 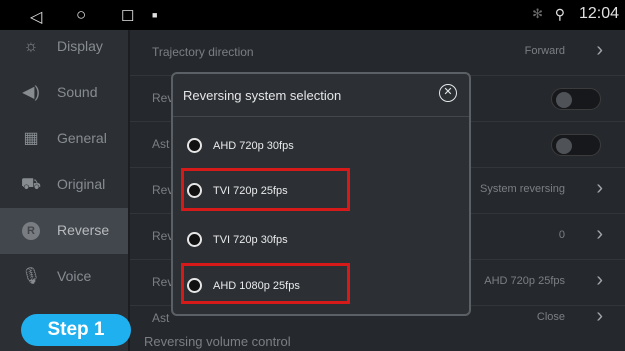 What do you see at coordinates (265, 189) in the screenshot?
I see `highlight-box-tvi-720p-25fps` at bounding box center [265, 189].